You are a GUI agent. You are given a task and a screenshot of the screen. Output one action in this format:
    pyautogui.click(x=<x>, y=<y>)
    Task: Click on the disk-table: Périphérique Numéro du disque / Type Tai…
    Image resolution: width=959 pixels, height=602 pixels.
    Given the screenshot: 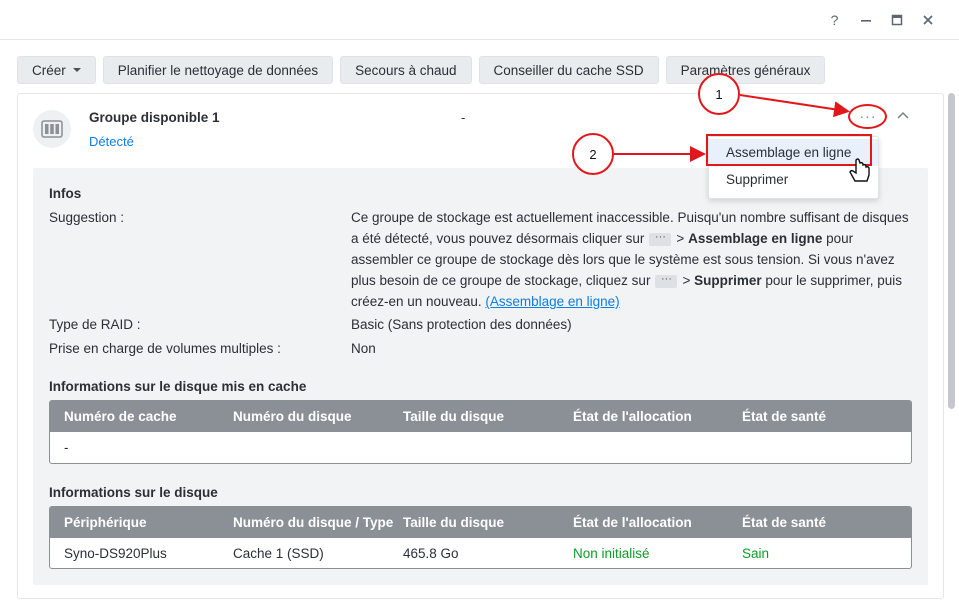 What is the action you would take?
    pyautogui.click(x=480, y=537)
    